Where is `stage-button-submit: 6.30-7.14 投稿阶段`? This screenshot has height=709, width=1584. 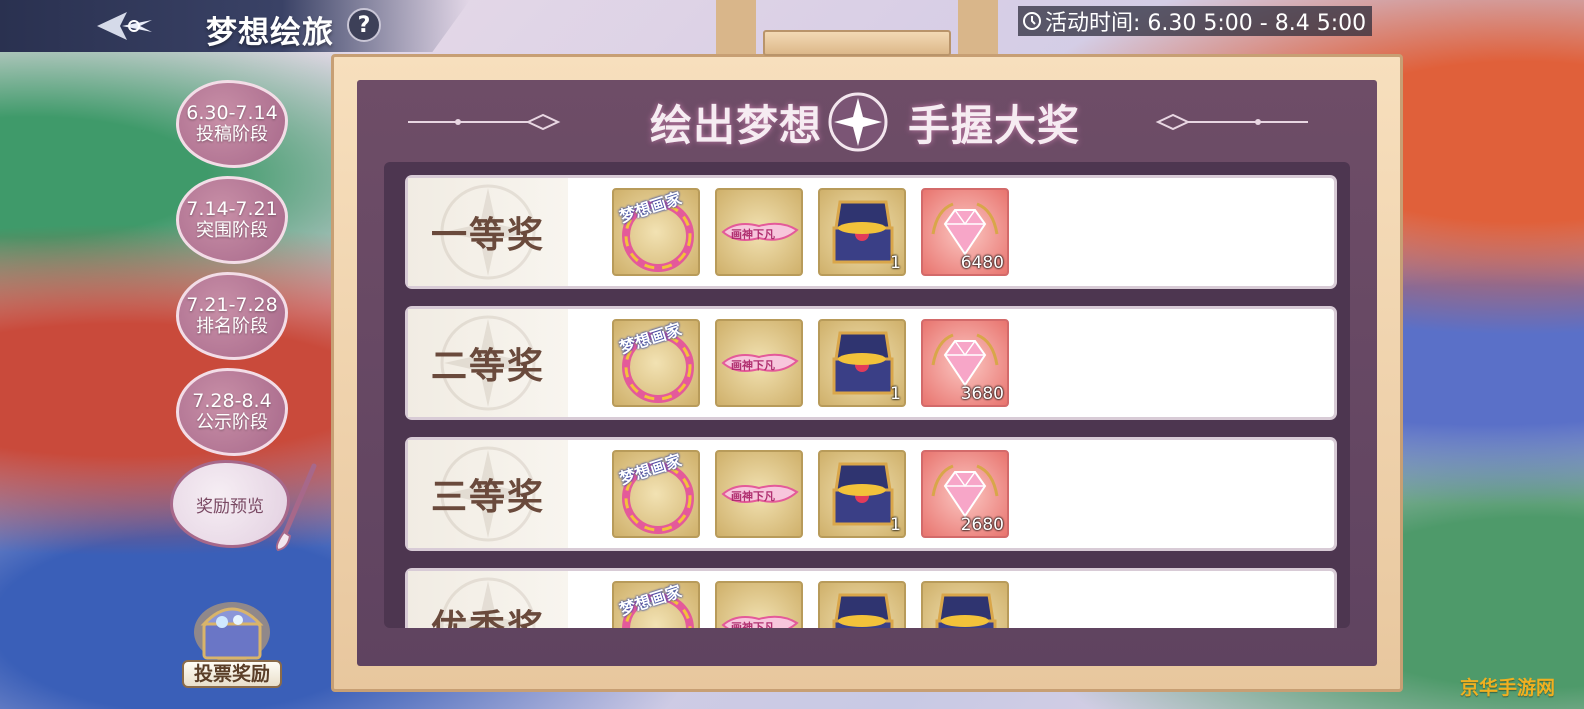
stage-button-submit: 6.30-7.14 投稿阶段 is located at coordinates (232, 124).